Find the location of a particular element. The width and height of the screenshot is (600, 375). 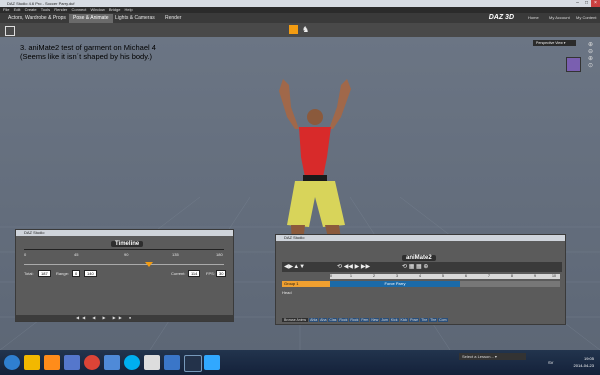

view-cube-icon is located at coordinates (573, 64).